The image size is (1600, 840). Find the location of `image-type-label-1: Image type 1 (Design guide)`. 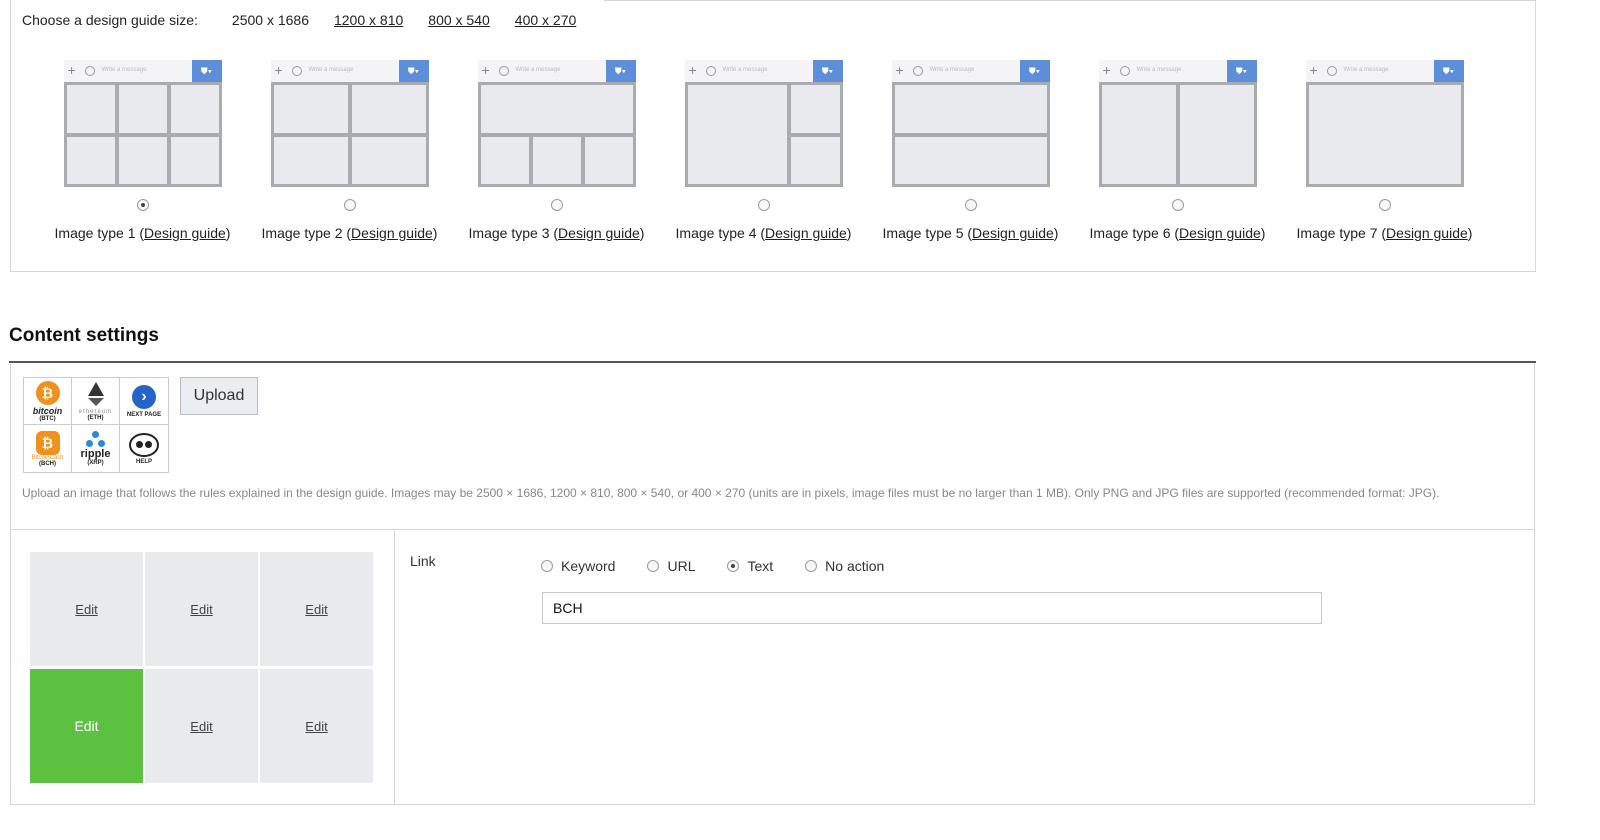

image-type-label-1: Image type 1 (Design guide) is located at coordinates (142, 233).